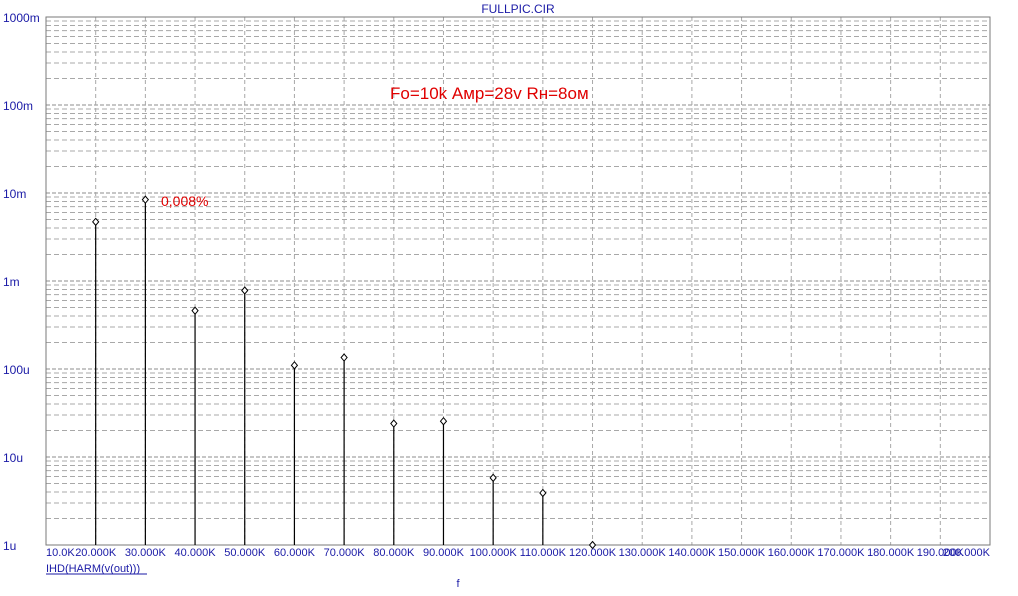 The width and height of the screenshot is (1018, 596). I want to click on x-tick-label: 80.000K, so click(394, 553).